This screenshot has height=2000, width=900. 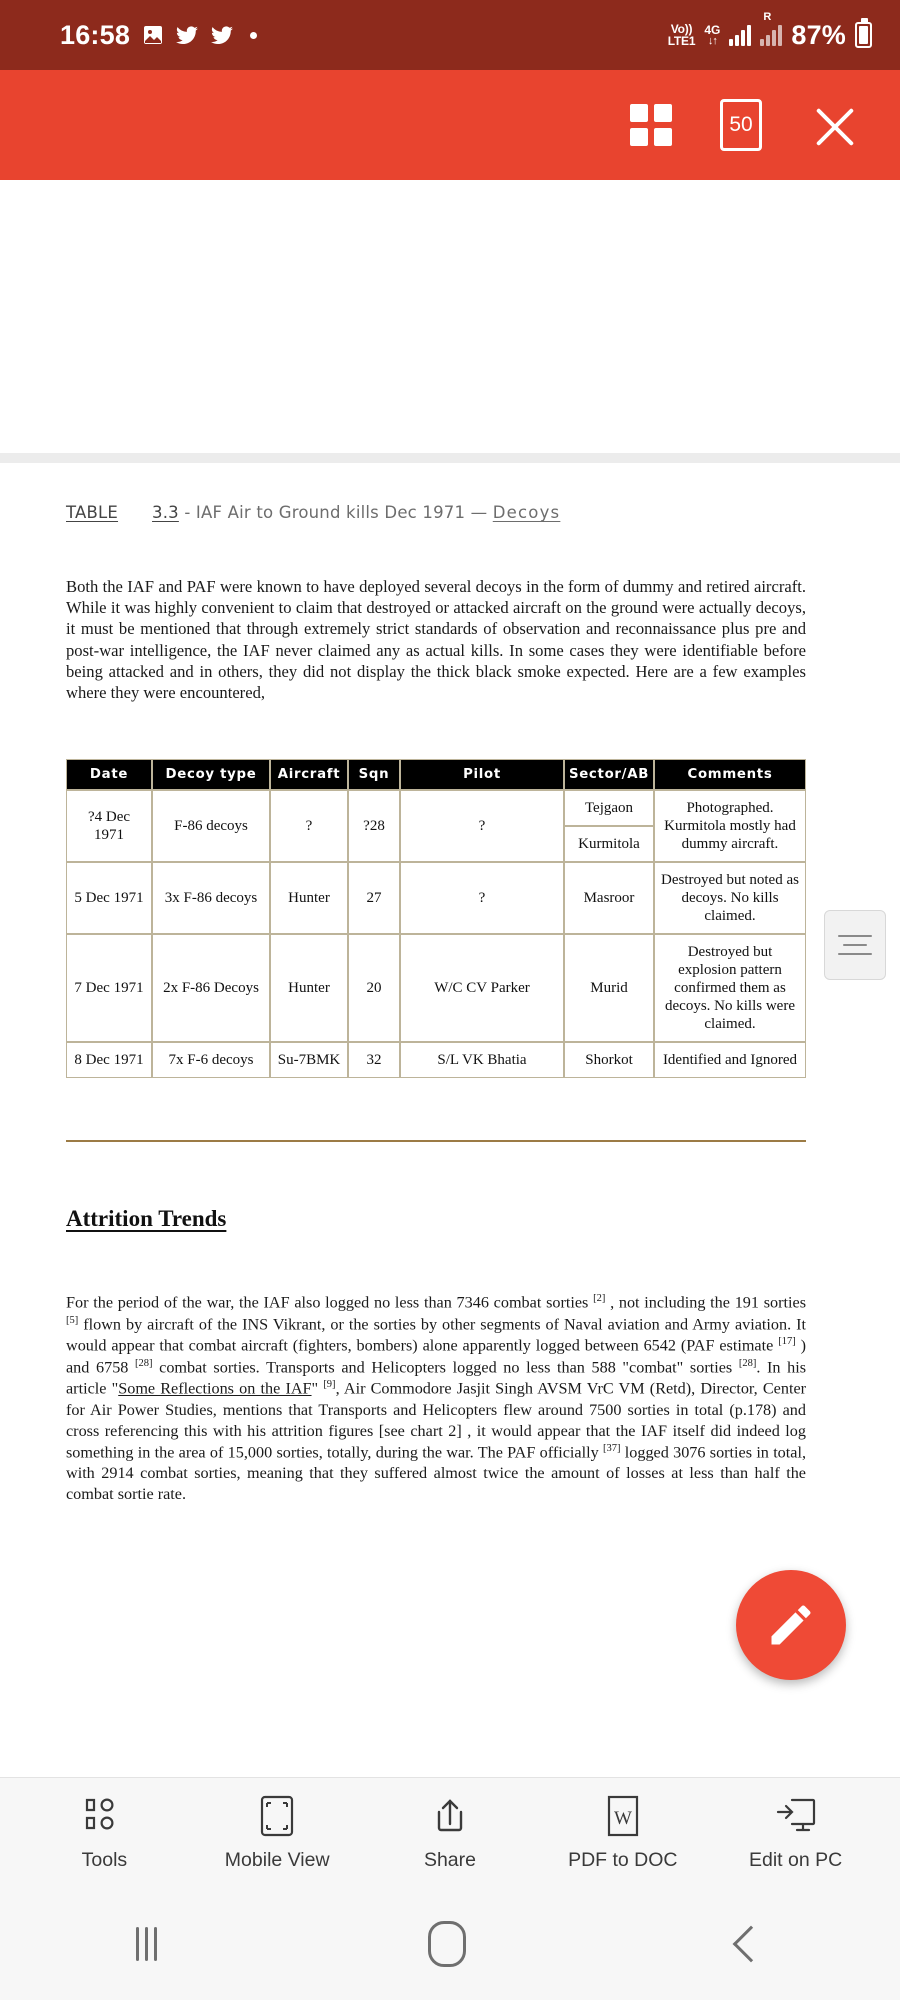 I want to click on ref-2: [2], so click(x=599, y=1299).